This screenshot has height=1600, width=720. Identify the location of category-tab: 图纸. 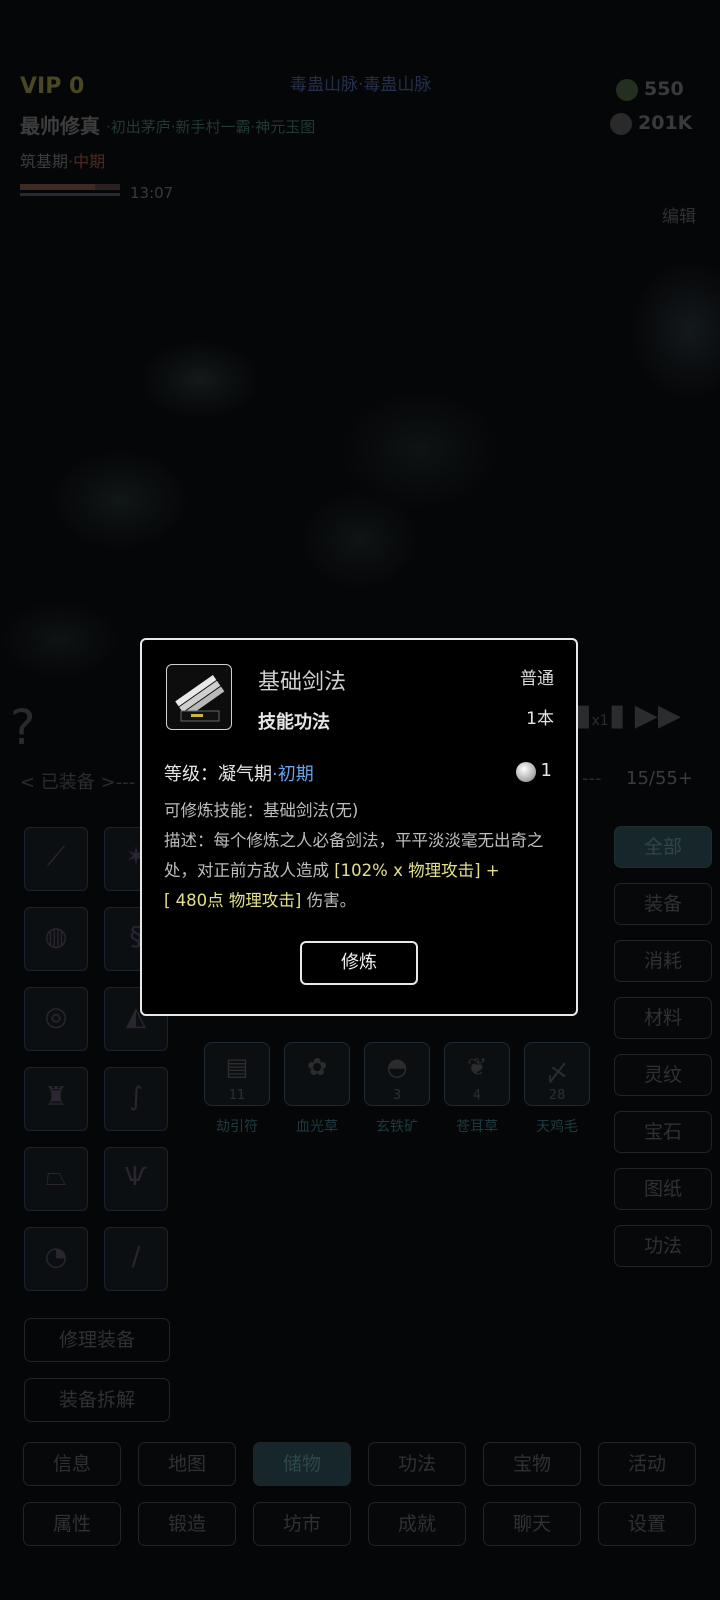
(663, 1189).